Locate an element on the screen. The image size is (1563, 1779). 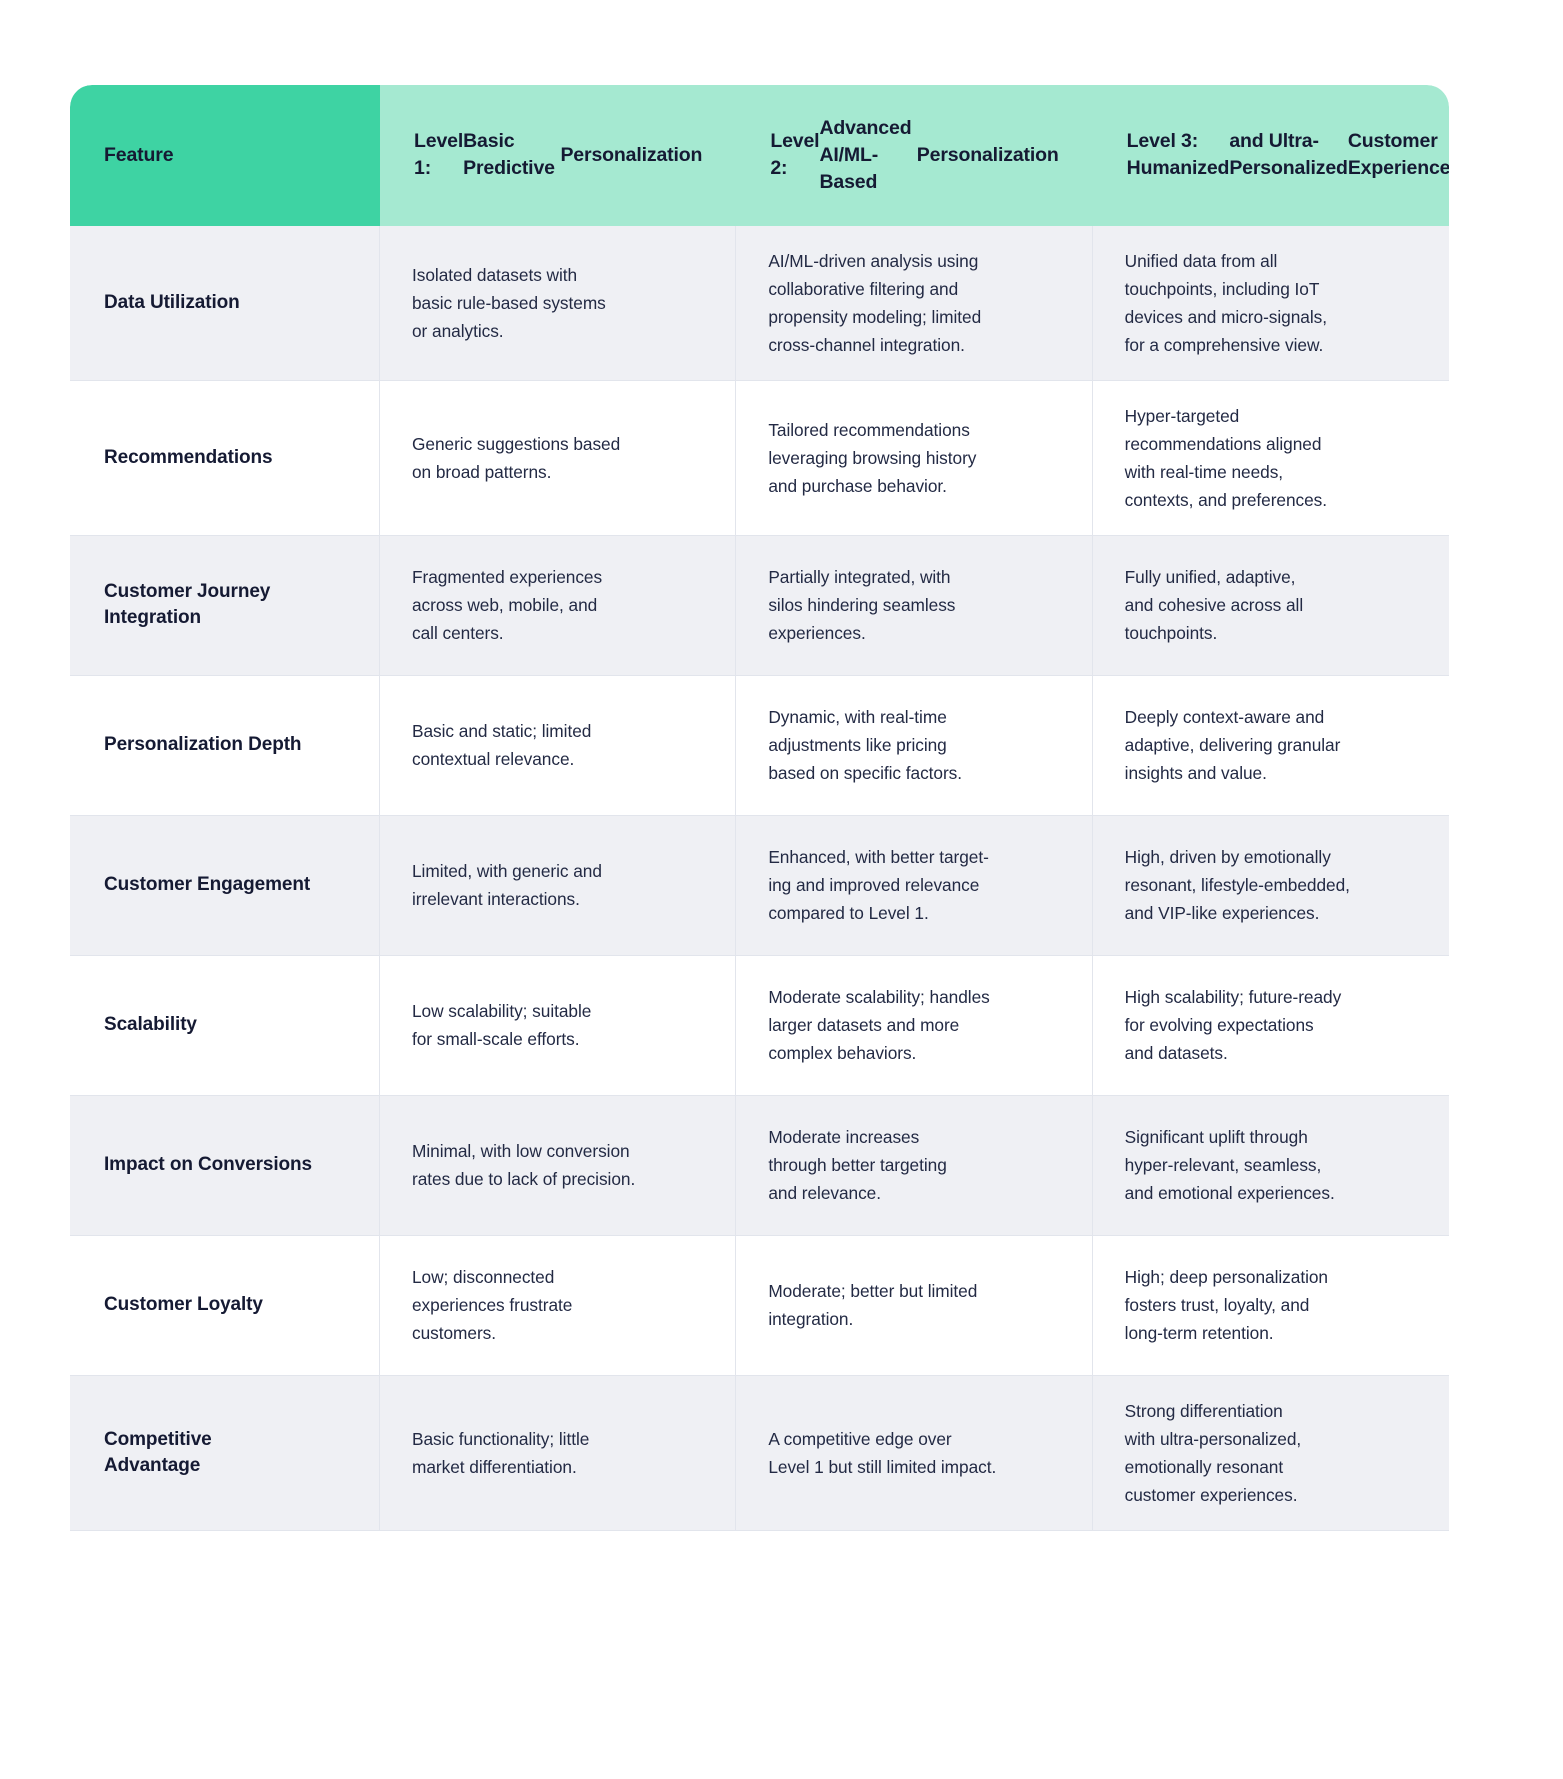
text-line: with real-time needs, is located at coordinates (1204, 471).